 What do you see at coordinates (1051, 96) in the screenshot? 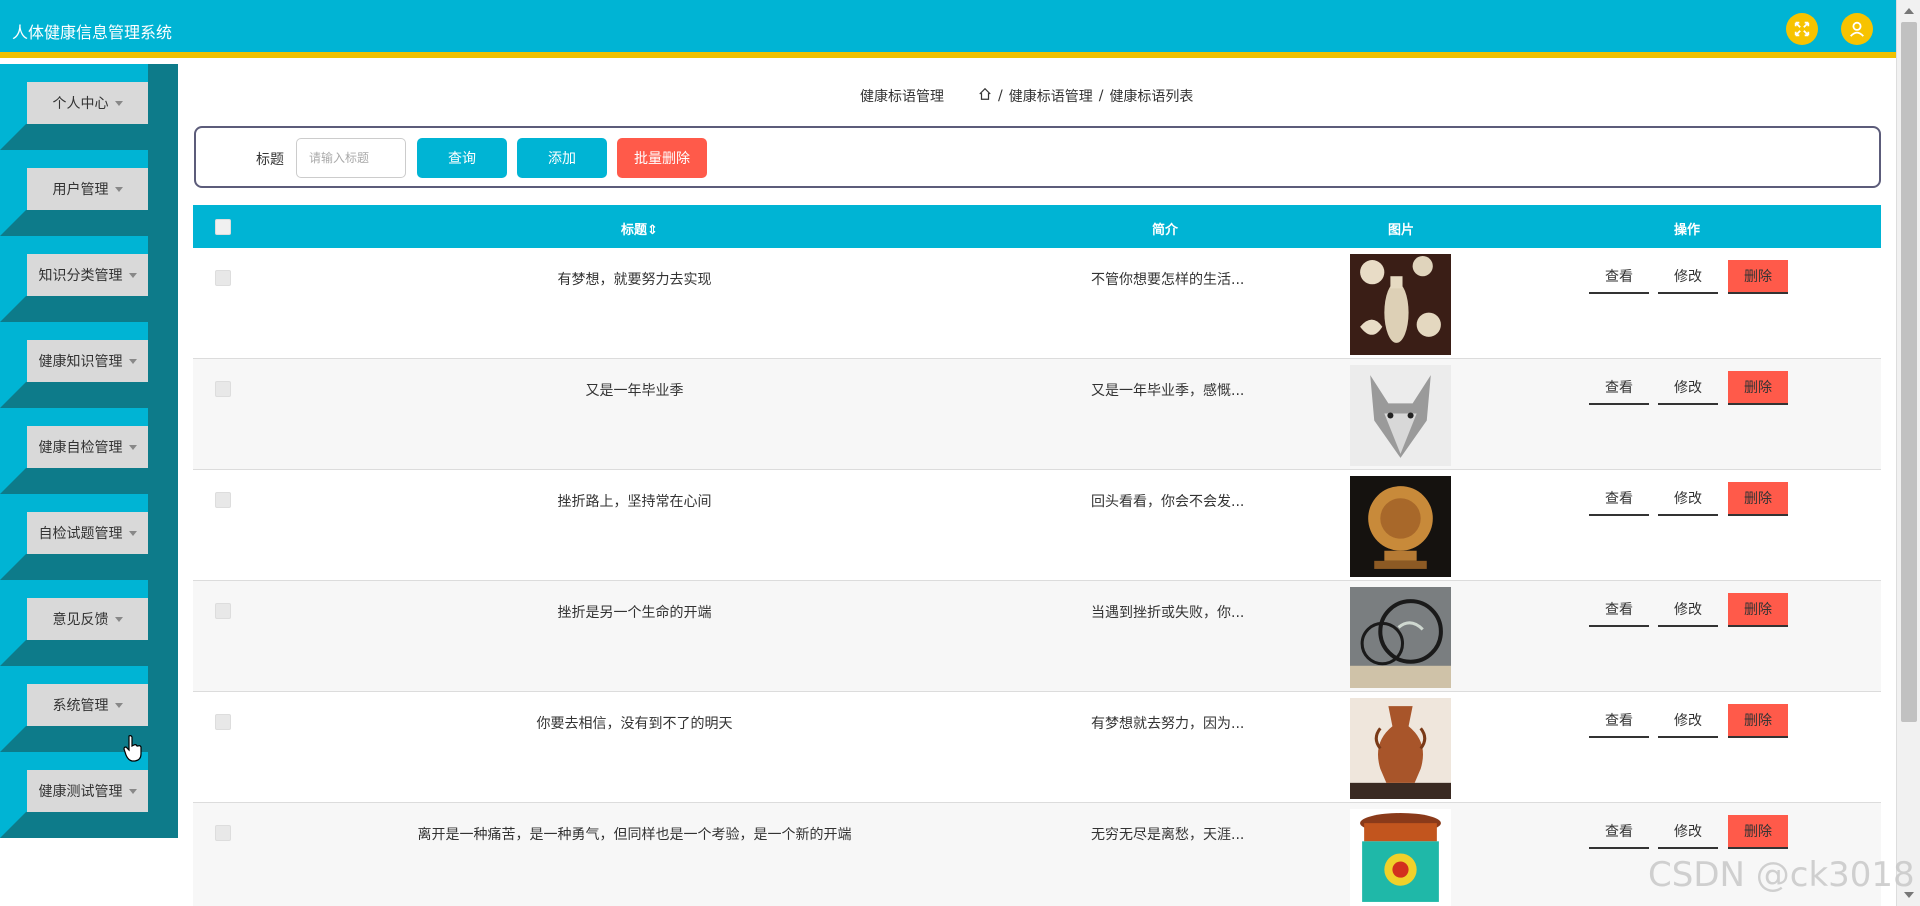
I see `breadcrumb-item: 健康标语管理` at bounding box center [1051, 96].